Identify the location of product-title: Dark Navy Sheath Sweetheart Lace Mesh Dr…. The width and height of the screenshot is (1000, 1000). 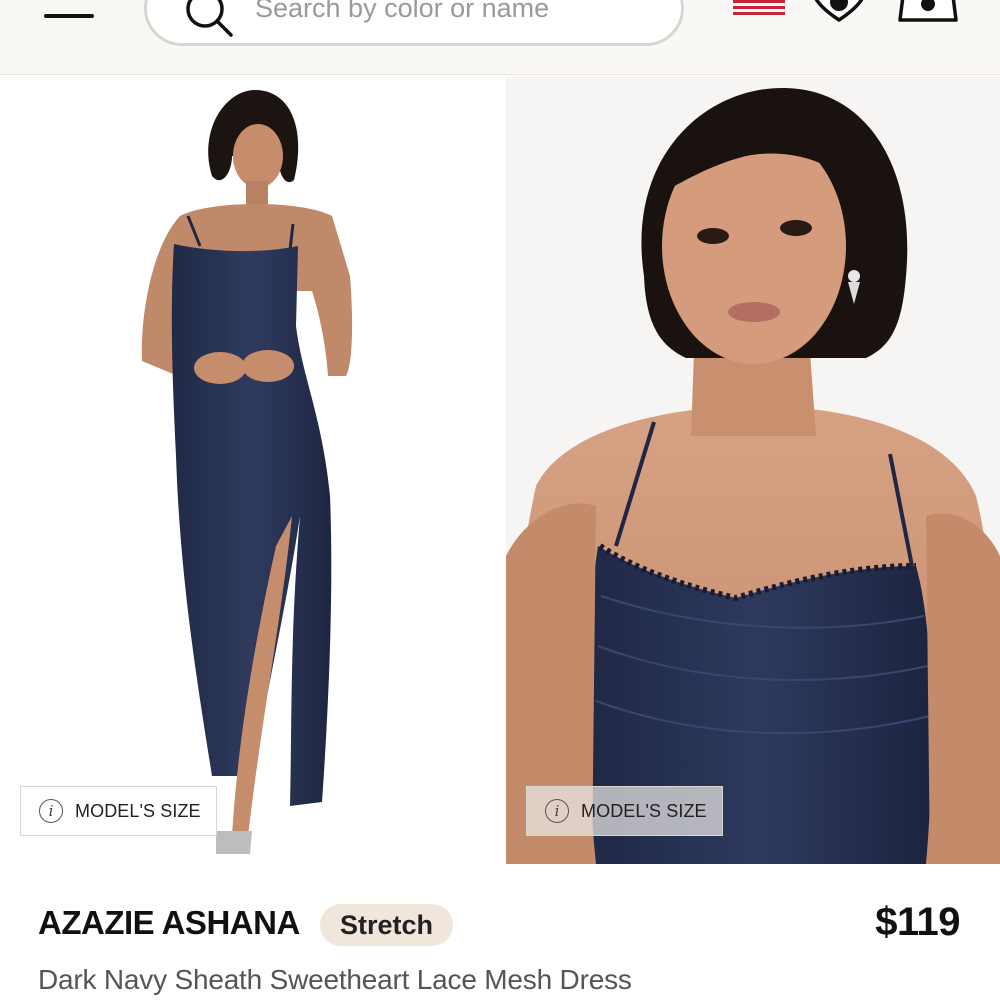
(335, 980).